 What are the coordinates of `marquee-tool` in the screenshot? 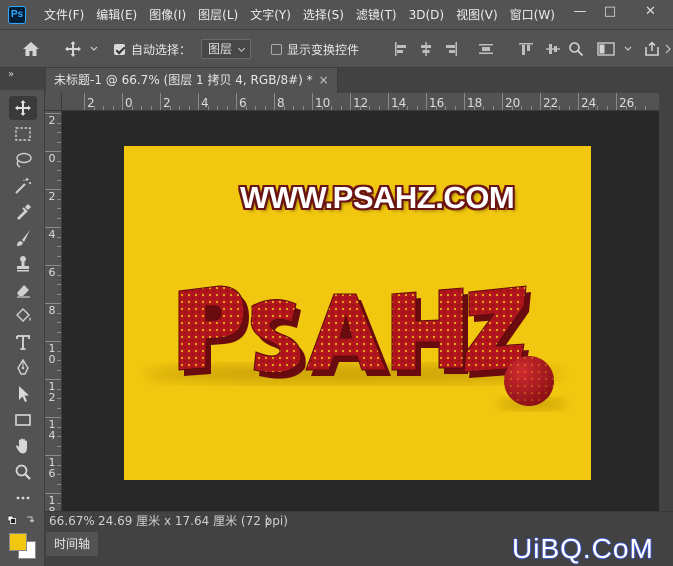 It's located at (23, 134).